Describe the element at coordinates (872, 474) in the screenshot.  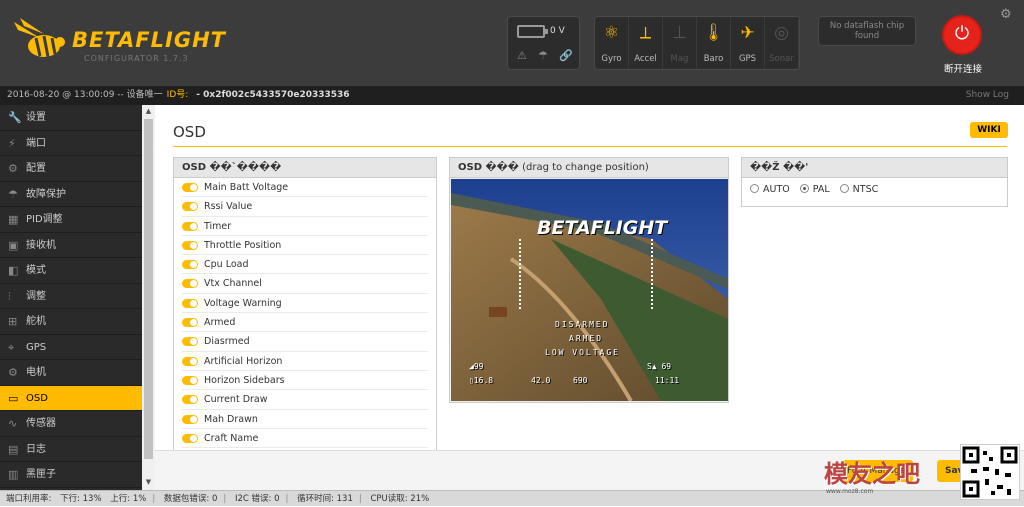
I see `watermark-text: 模友之吧` at that location.